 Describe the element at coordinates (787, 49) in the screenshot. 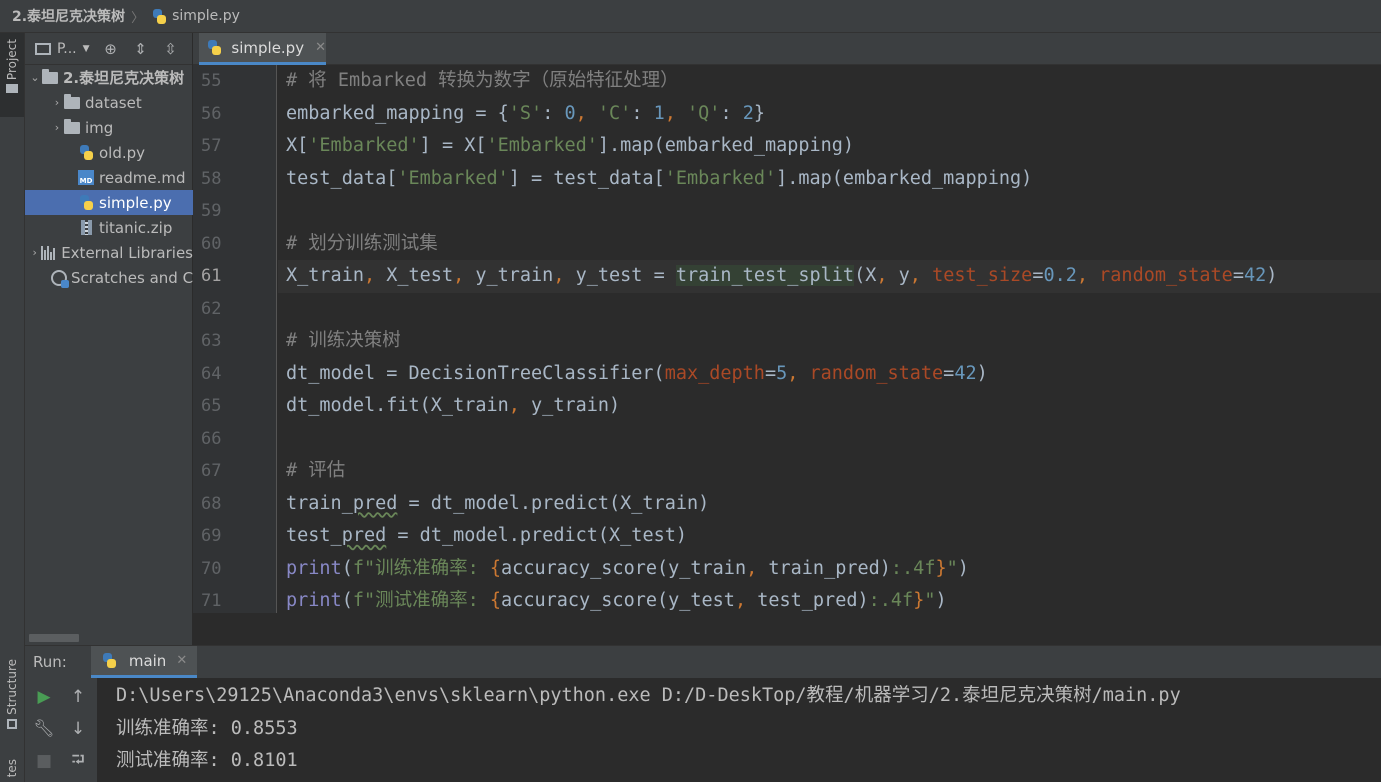

I see `editor-tab-bar: simple.py ✕` at that location.